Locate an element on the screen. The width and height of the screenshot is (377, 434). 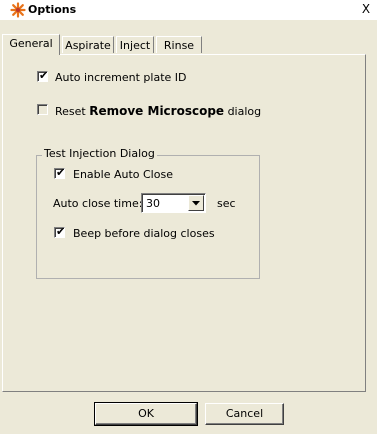
beep-label: Beep before dialog closes is located at coordinates (144, 233).